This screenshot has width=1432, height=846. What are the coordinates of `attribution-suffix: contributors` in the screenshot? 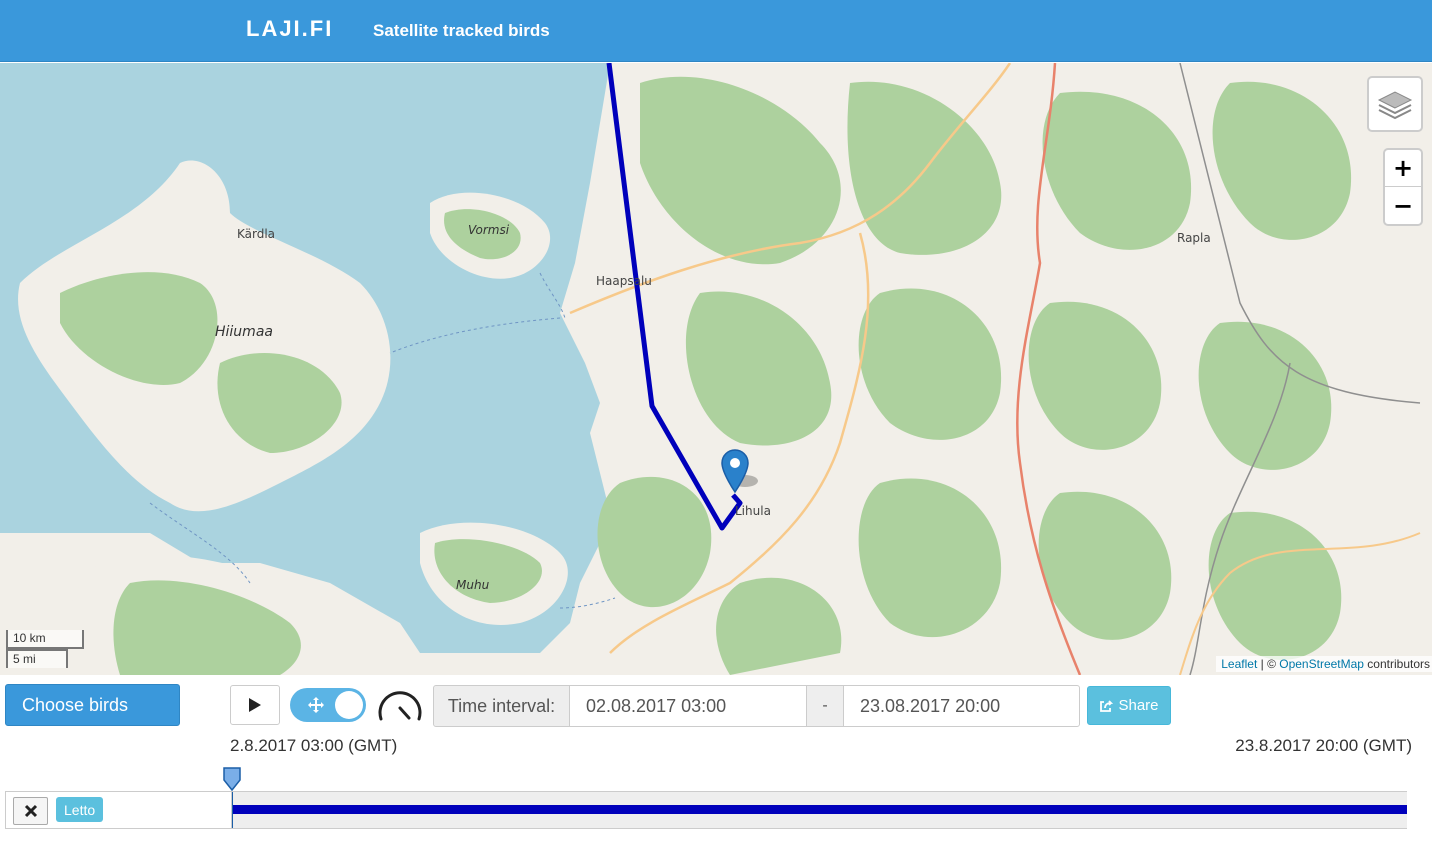 It's located at (1396, 664).